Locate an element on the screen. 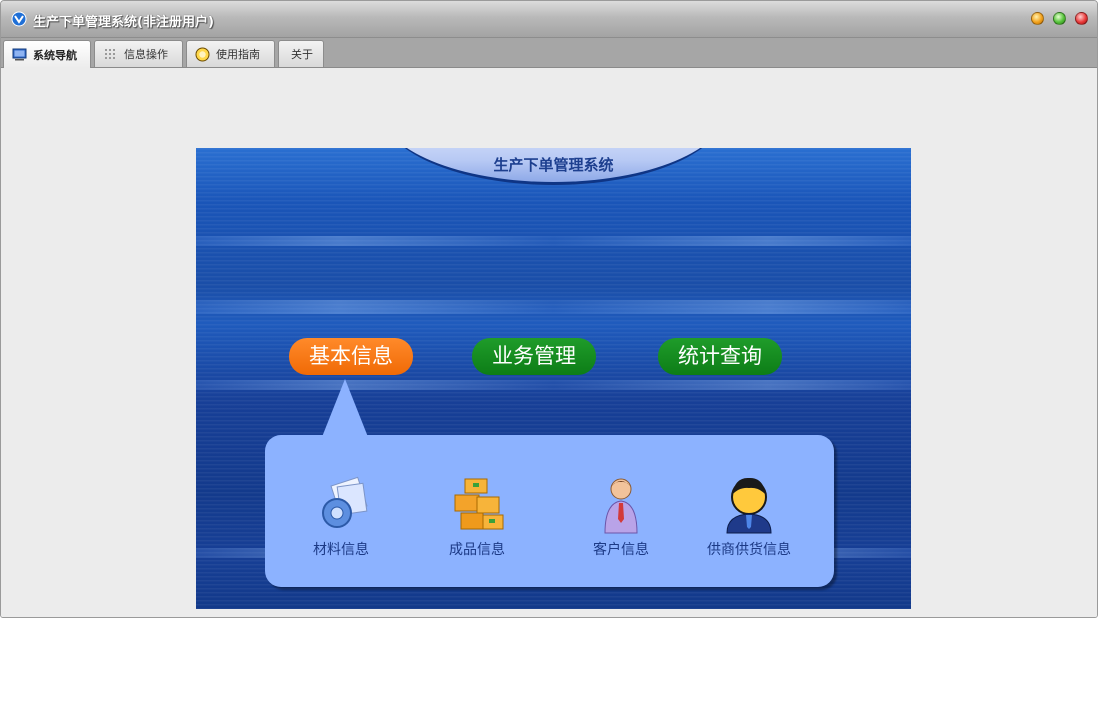 Image resolution: width=1098 pixels, height=719 pixels. item-label: 成品信息 is located at coordinates (477, 550).